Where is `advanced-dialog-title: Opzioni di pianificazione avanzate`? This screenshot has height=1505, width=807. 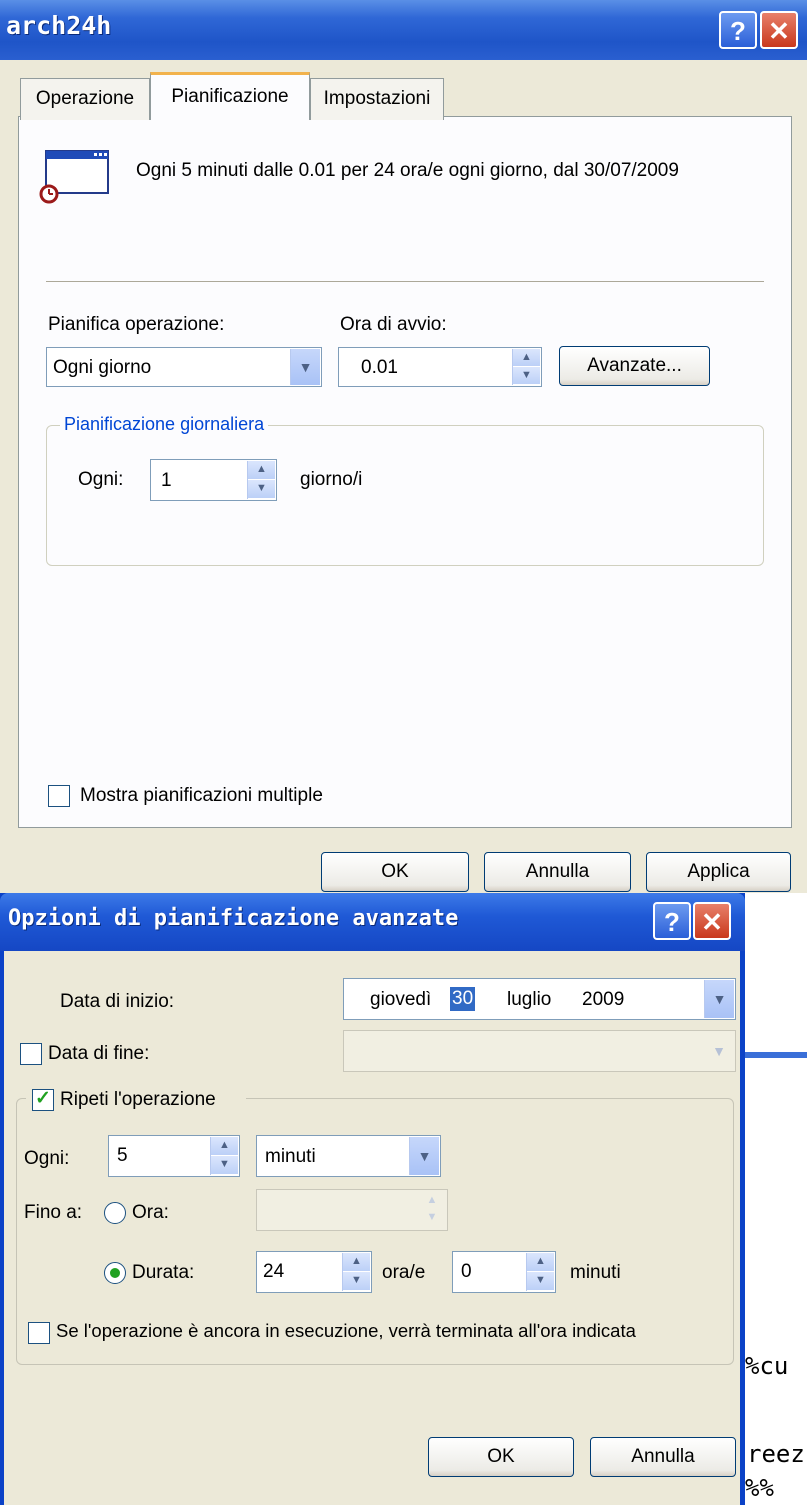
advanced-dialog-title: Opzioni di pianificazione avanzate is located at coordinates (233, 918).